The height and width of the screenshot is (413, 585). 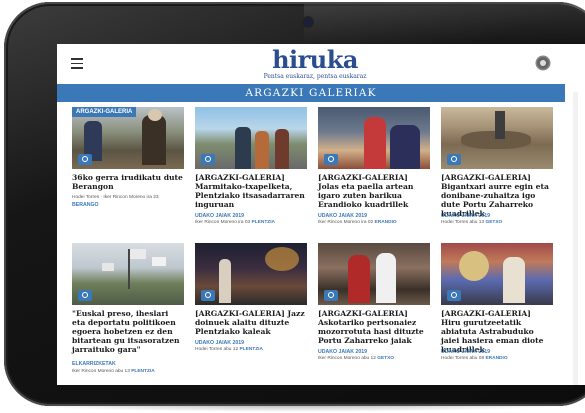 I want to click on article-meta: Hodei Torres · Iker Rincon Moreno ira 23, so click(x=115, y=197).